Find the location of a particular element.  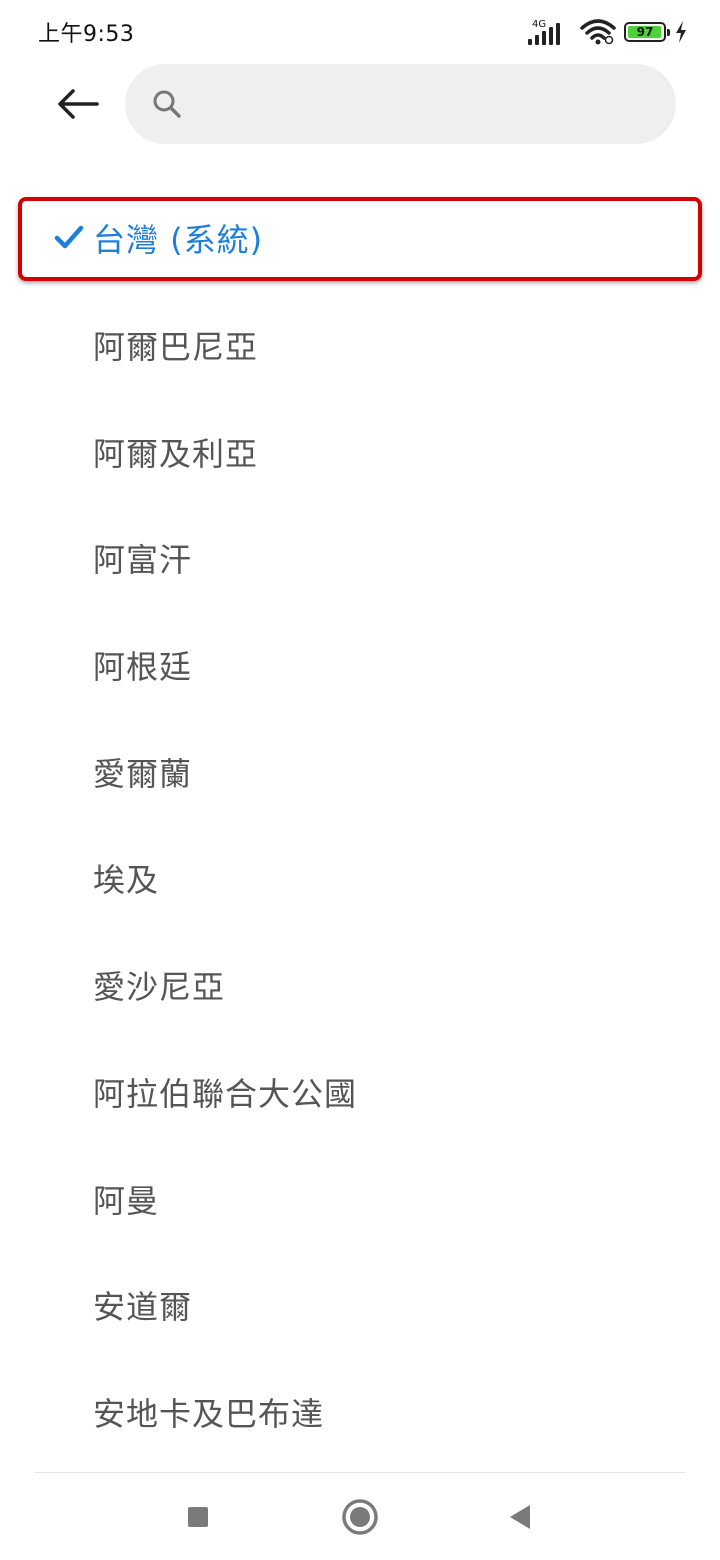

signal-icon: 4G is located at coordinates (549, 32).